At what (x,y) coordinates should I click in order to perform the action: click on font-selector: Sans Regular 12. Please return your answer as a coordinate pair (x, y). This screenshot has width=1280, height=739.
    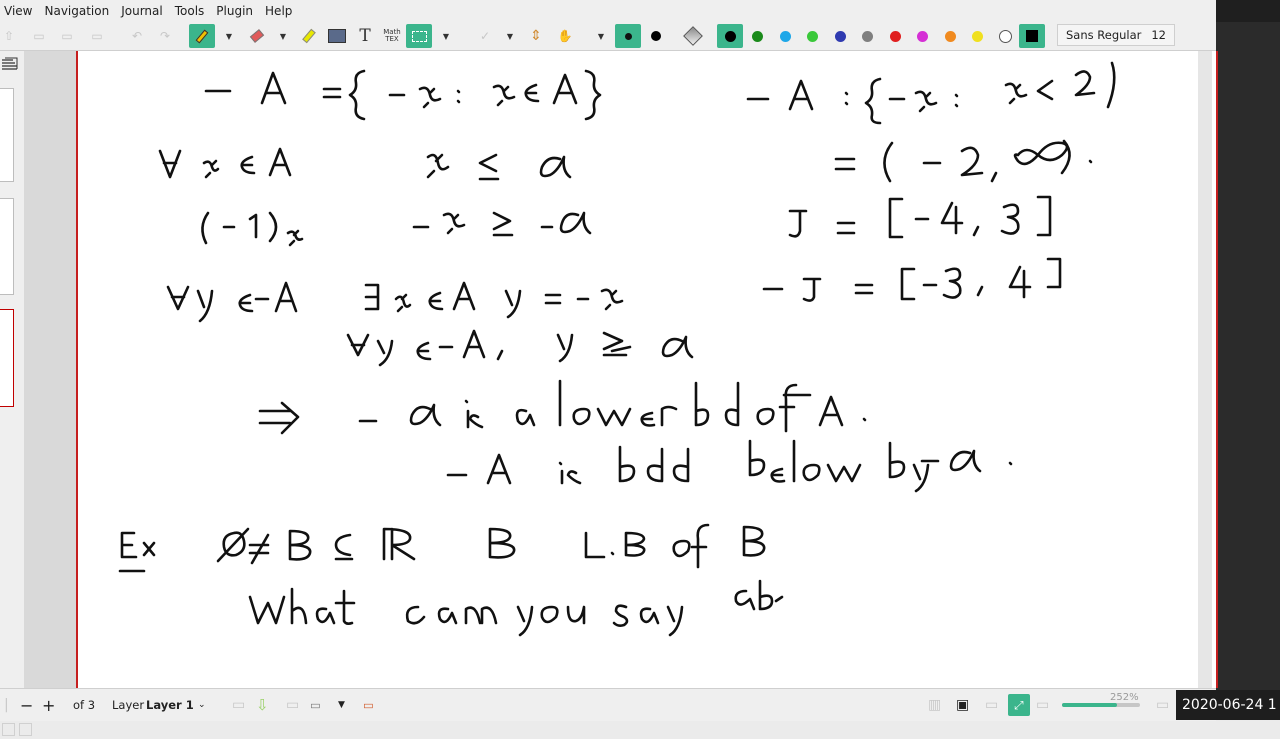
    Looking at the image, I should click on (1116, 35).